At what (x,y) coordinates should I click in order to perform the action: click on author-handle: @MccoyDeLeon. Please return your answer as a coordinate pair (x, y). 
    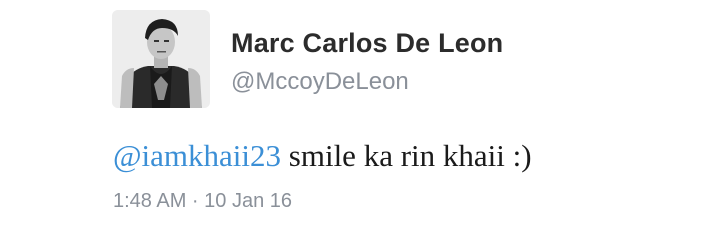
    Looking at the image, I should click on (320, 82).